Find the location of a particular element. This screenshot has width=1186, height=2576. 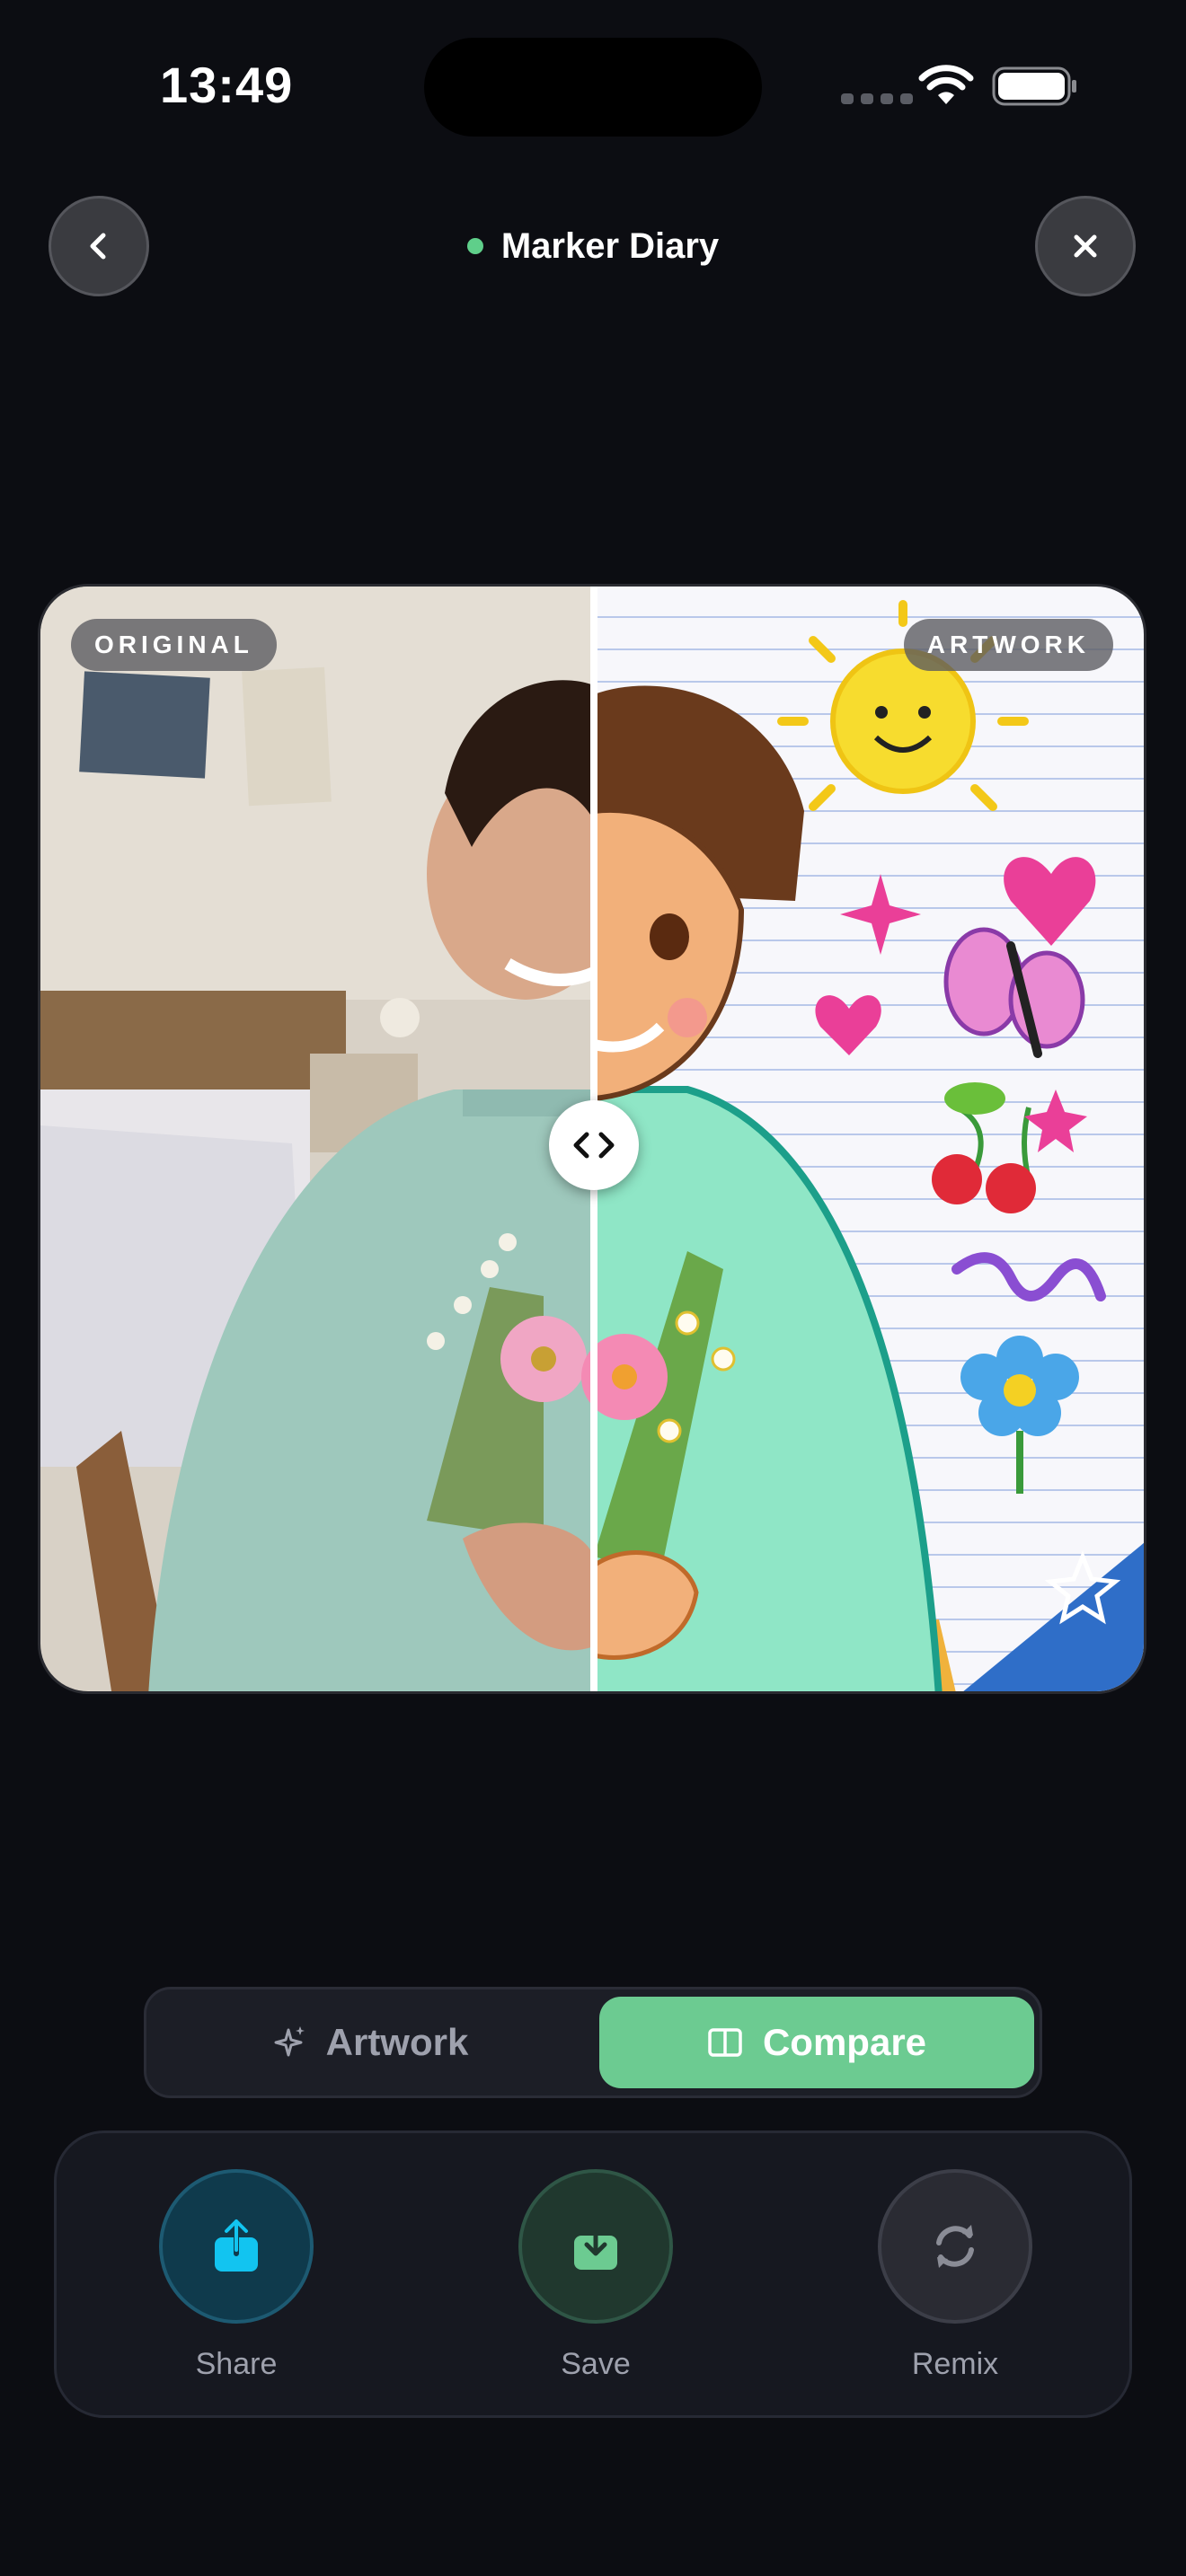

wifi-icon is located at coordinates (946, 84).